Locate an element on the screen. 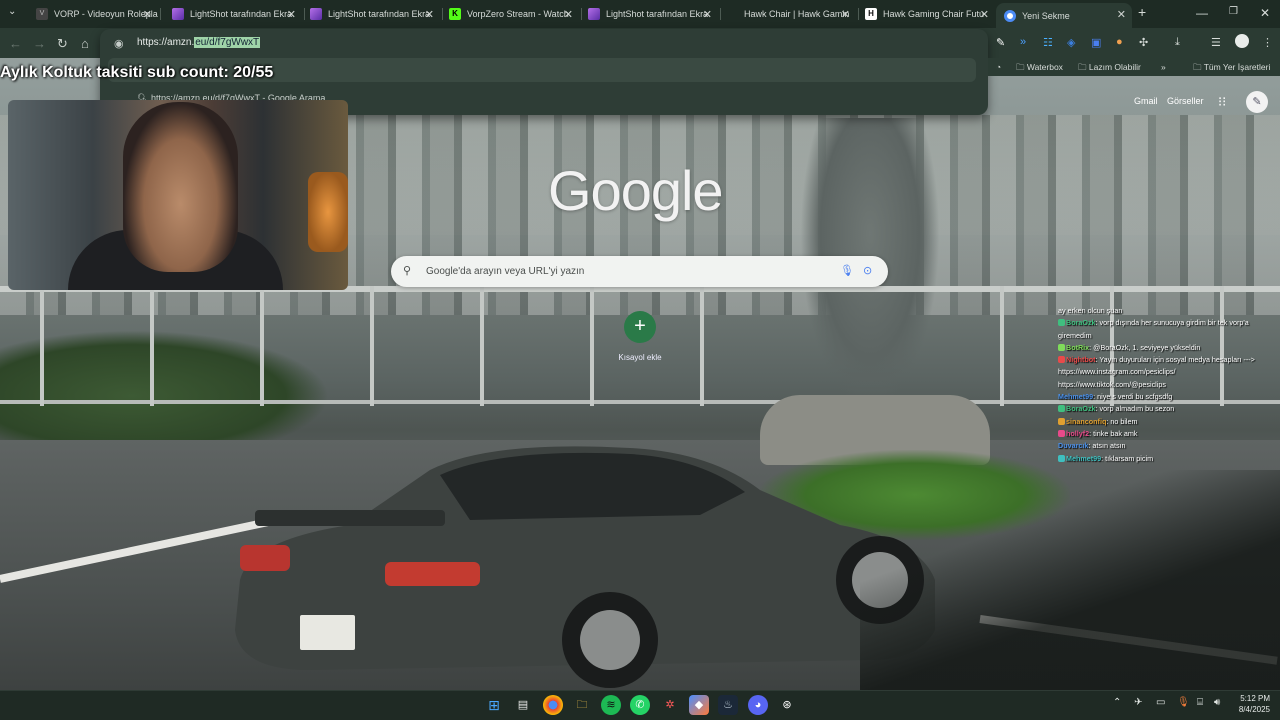  extension-icon: ▣ is located at coordinates (1096, 42).